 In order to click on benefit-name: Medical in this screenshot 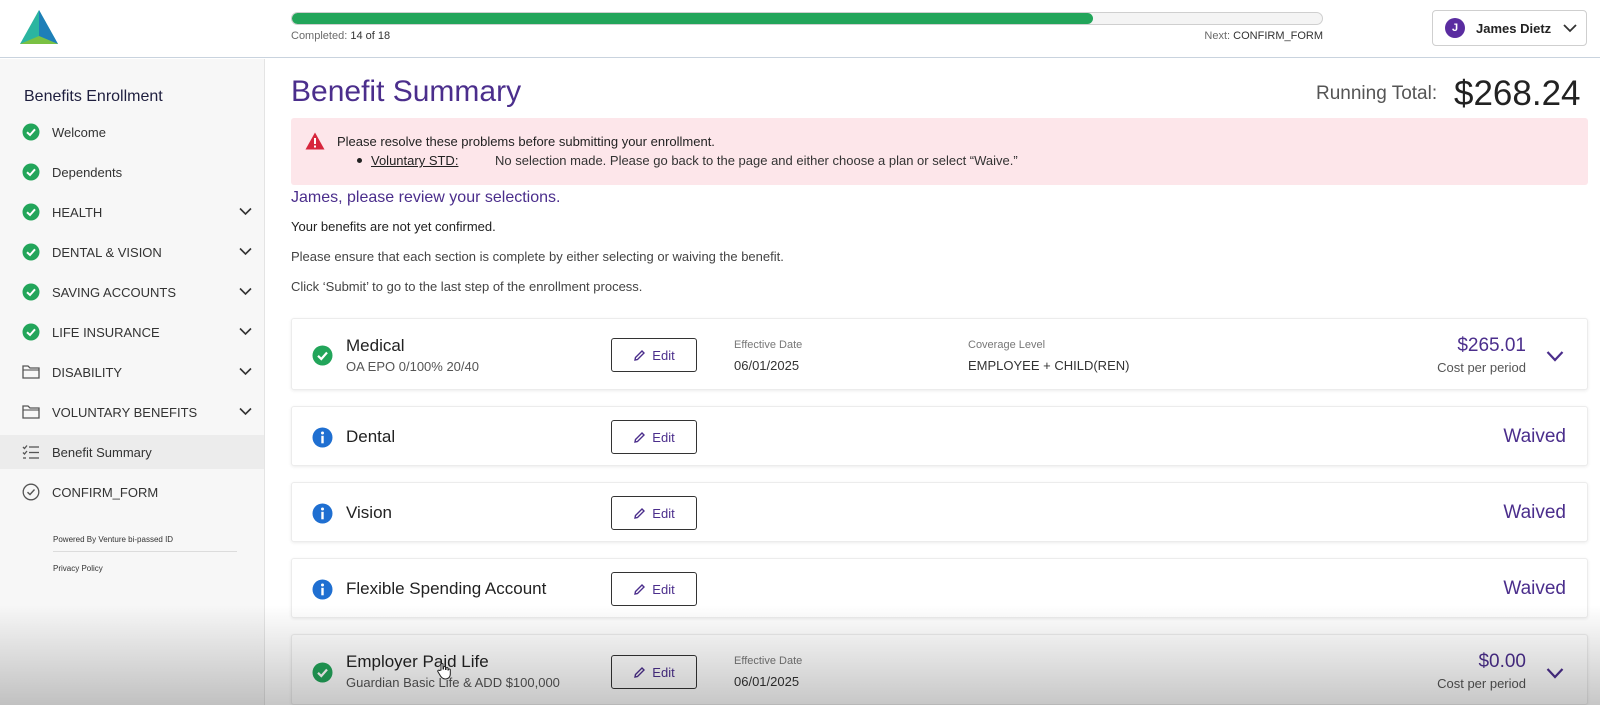, I will do `click(375, 345)`.